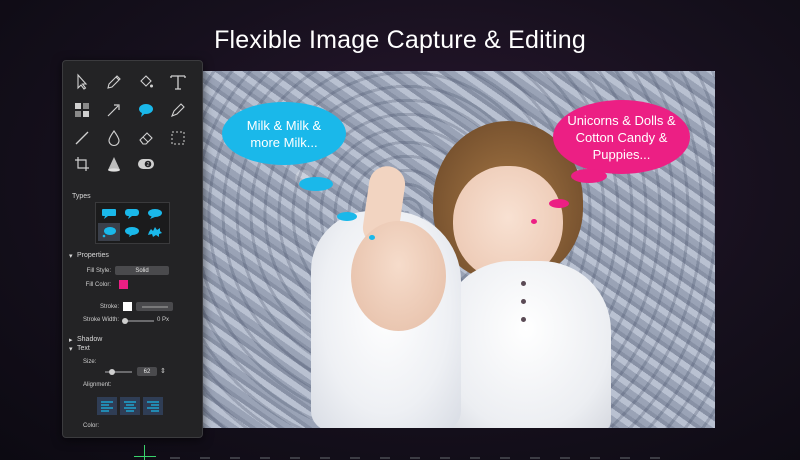 The height and width of the screenshot is (460, 800). I want to click on text-size-value: 62, so click(147, 371).